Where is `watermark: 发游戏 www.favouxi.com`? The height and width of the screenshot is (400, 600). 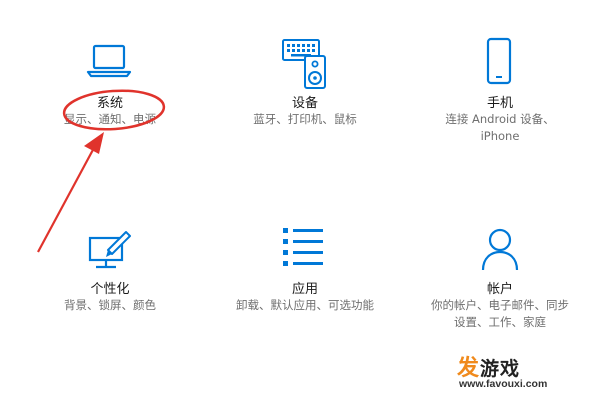
watermark: 发游戏 www.favouxi.com is located at coordinates (527, 373).